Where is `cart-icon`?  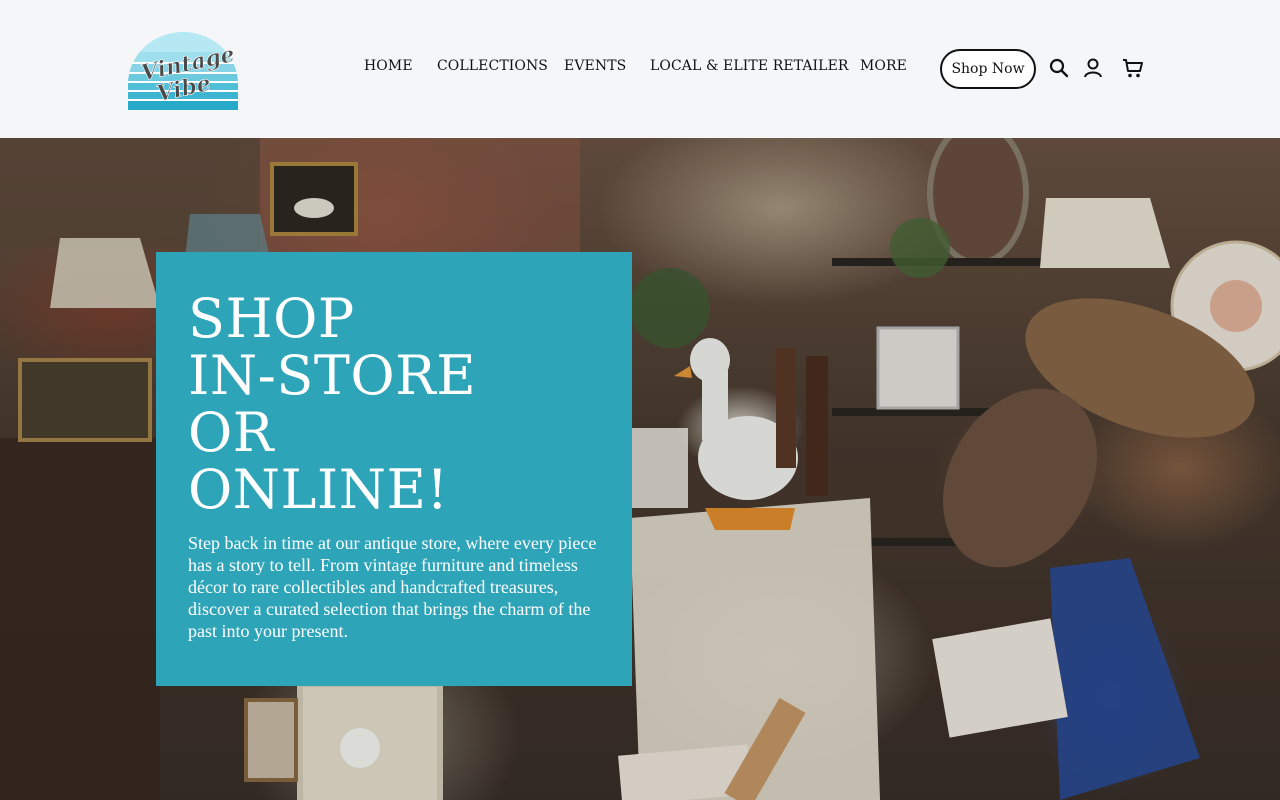
cart-icon is located at coordinates (1133, 68).